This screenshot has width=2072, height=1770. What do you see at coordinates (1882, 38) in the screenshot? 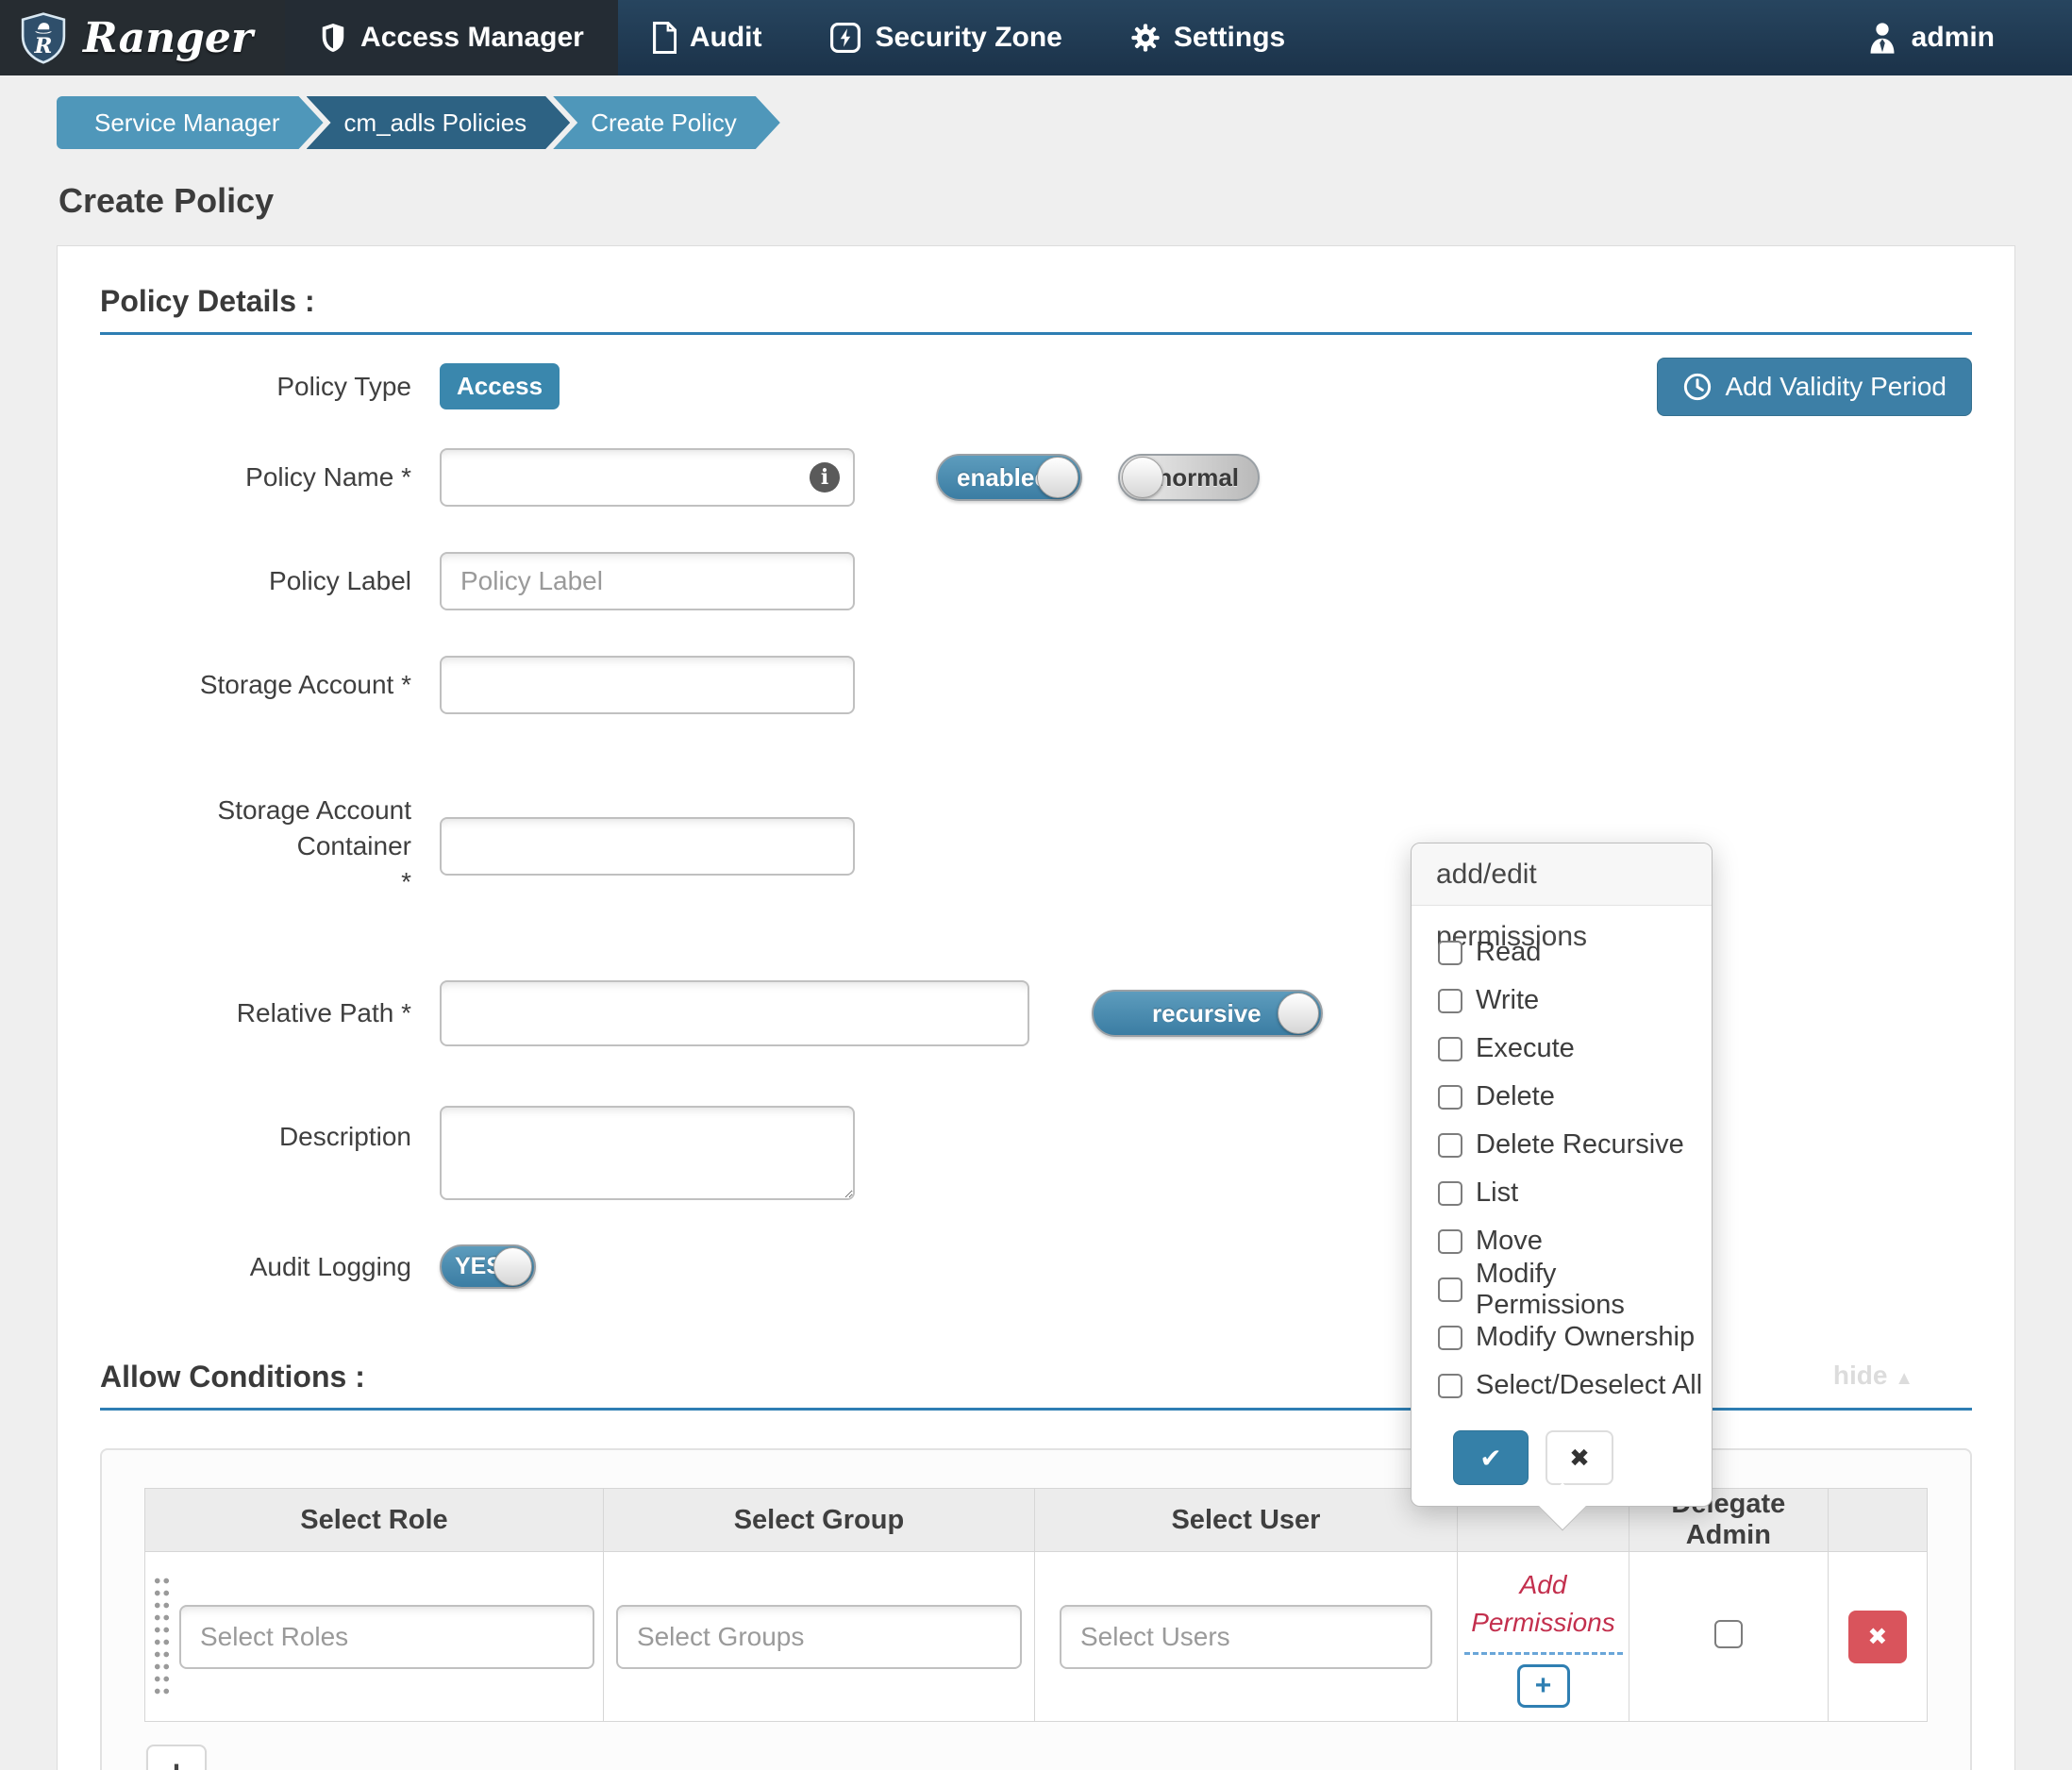
I see `user-icon` at bounding box center [1882, 38].